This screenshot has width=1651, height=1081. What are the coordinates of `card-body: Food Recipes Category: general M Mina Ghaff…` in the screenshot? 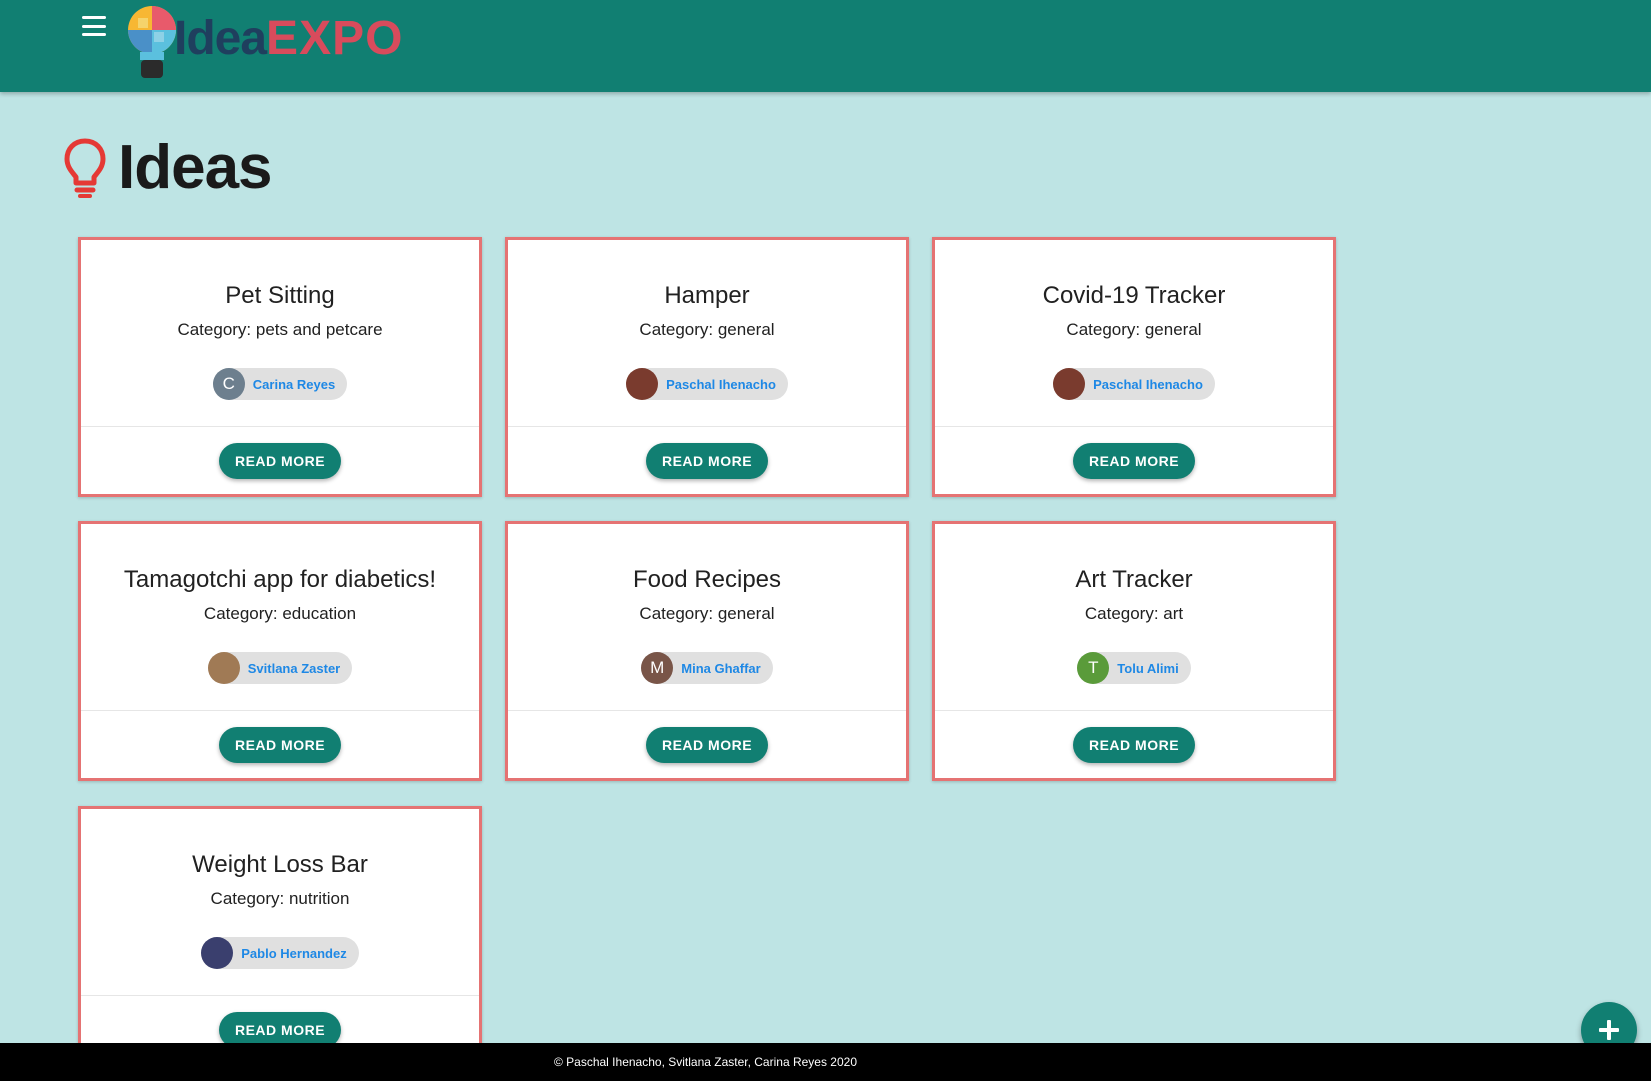 It's located at (707, 617).